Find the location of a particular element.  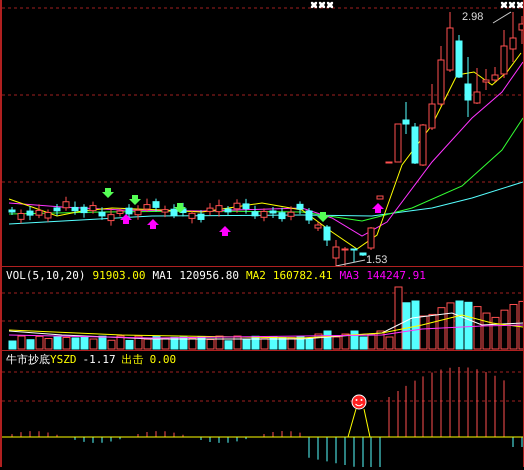

volume-title: VOL(5,10,20) is located at coordinates (46, 276).